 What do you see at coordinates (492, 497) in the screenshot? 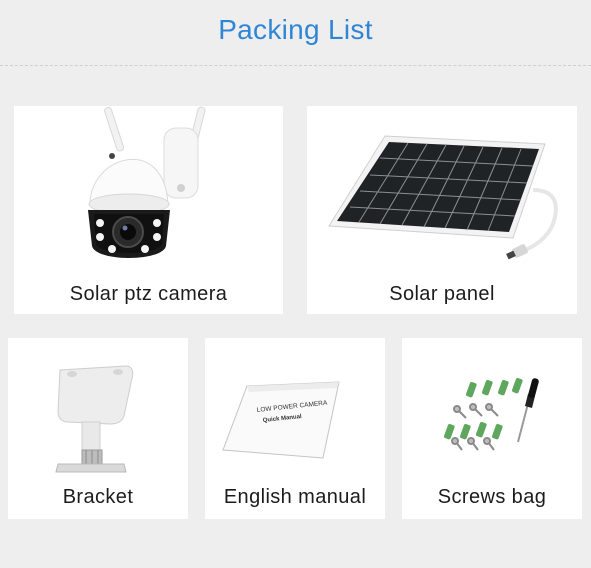
I see `item-label: Screws bag` at bounding box center [492, 497].